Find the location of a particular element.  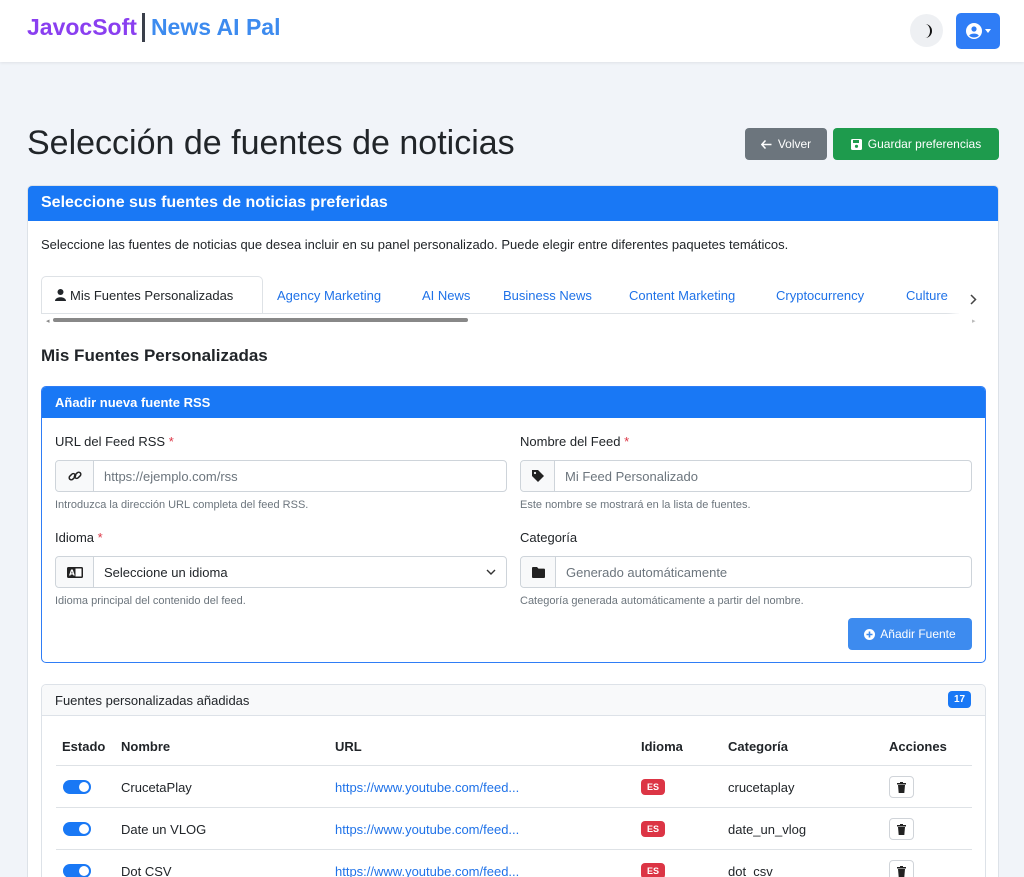

status-toggle-cell is located at coordinates (77, 829).